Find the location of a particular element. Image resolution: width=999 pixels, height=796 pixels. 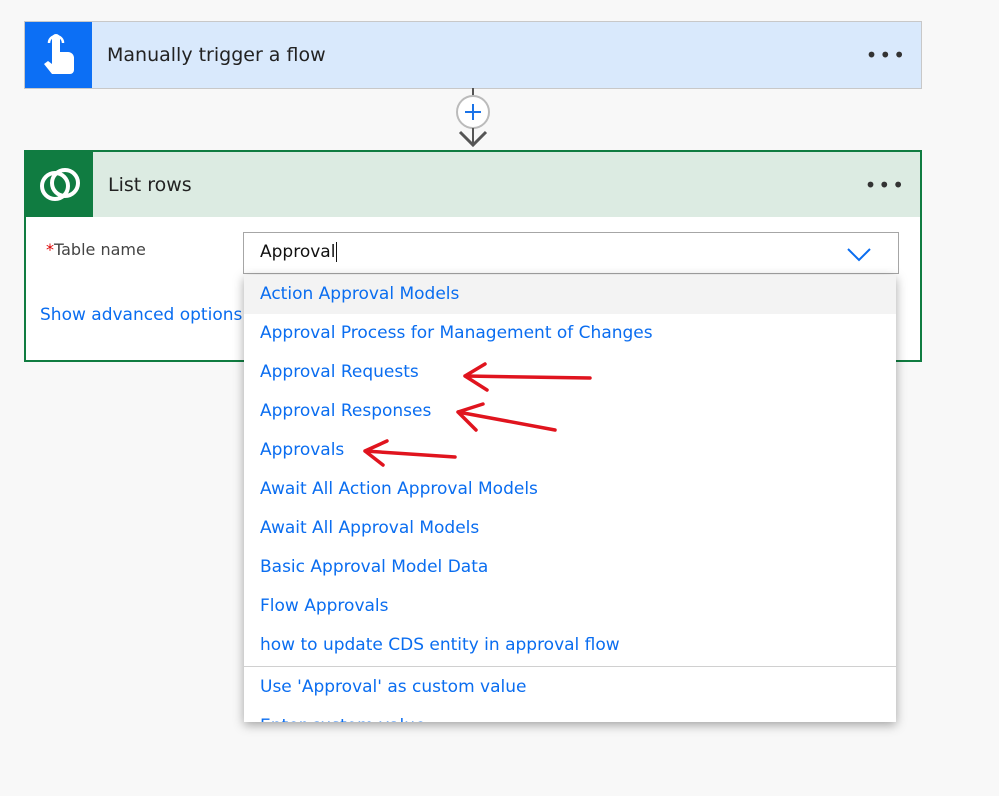

hand-pointer-icon is located at coordinates (58, 55).